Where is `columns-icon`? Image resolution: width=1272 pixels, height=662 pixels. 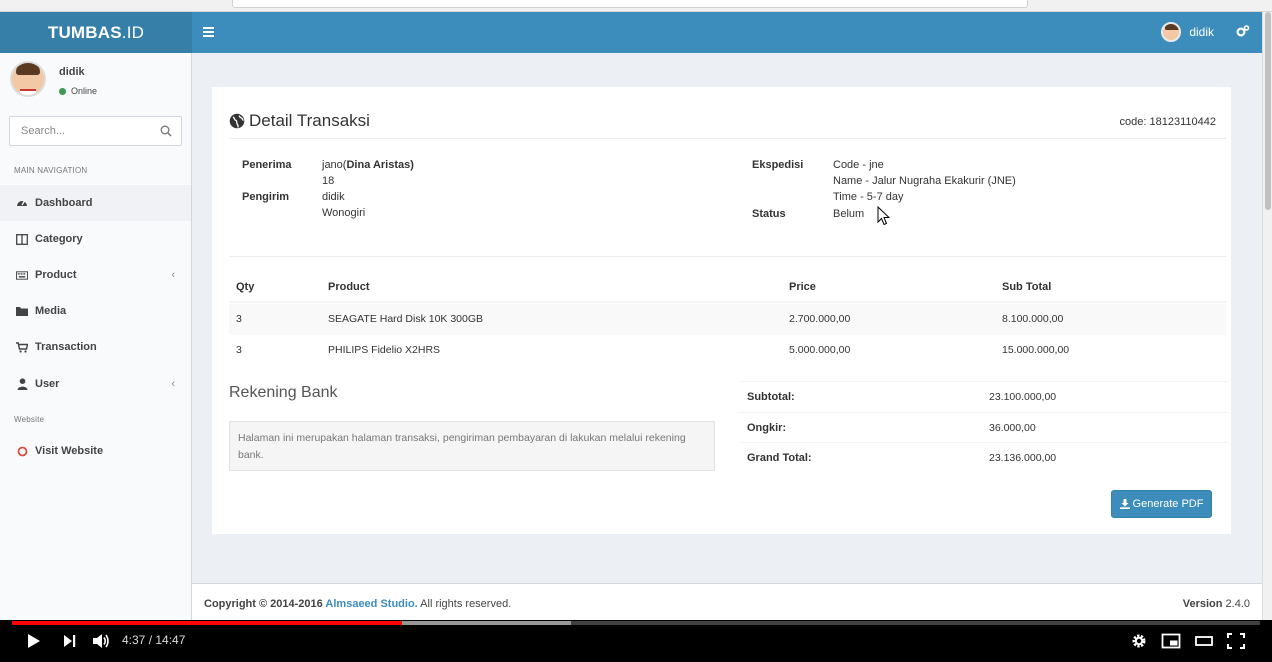
columns-icon is located at coordinates (22, 239).